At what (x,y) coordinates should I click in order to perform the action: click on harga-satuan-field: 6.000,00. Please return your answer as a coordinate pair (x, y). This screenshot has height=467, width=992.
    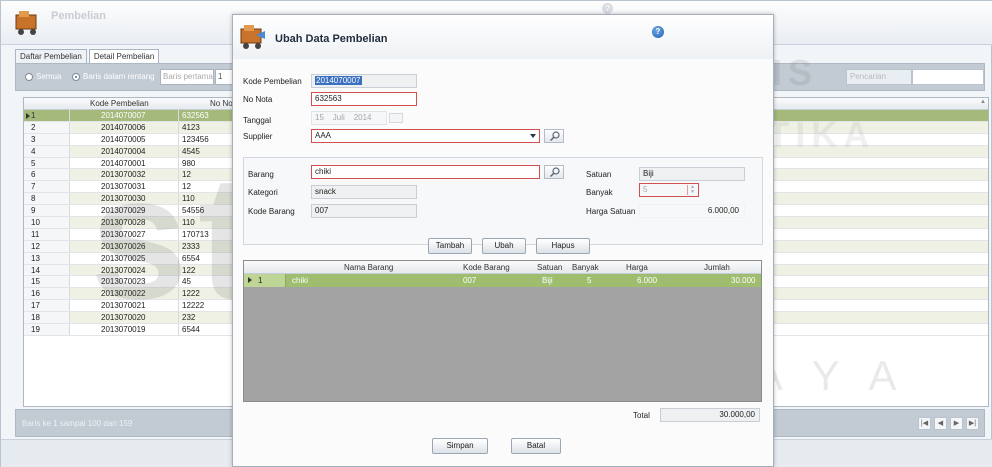
    Looking at the image, I should click on (692, 211).